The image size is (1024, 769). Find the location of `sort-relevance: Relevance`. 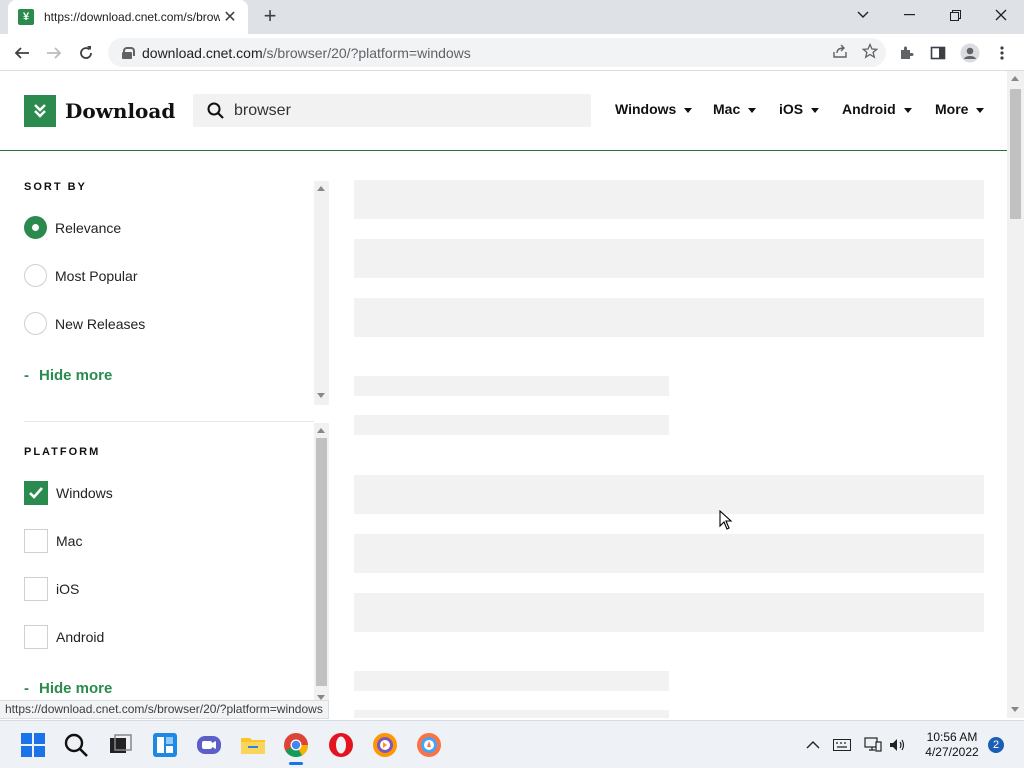

sort-relevance: Relevance is located at coordinates (72, 227).